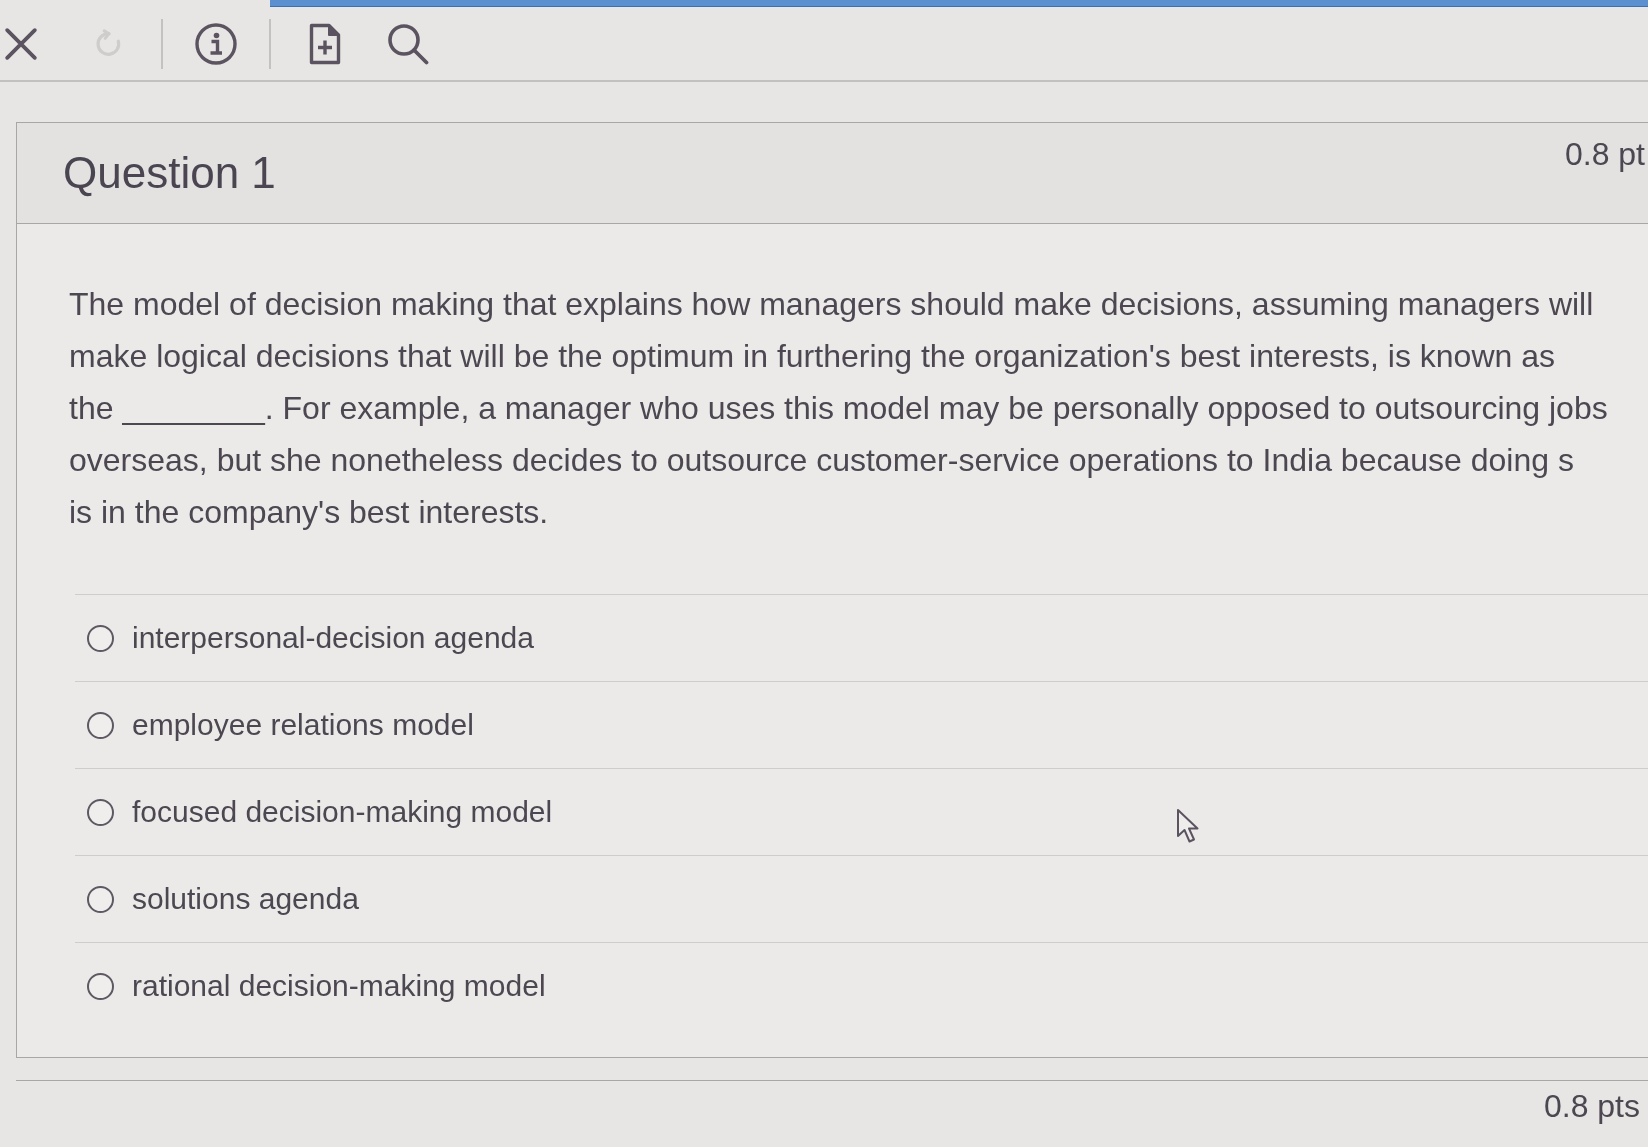 This screenshot has height=1147, width=1648. I want to click on close-button, so click(21, 43).